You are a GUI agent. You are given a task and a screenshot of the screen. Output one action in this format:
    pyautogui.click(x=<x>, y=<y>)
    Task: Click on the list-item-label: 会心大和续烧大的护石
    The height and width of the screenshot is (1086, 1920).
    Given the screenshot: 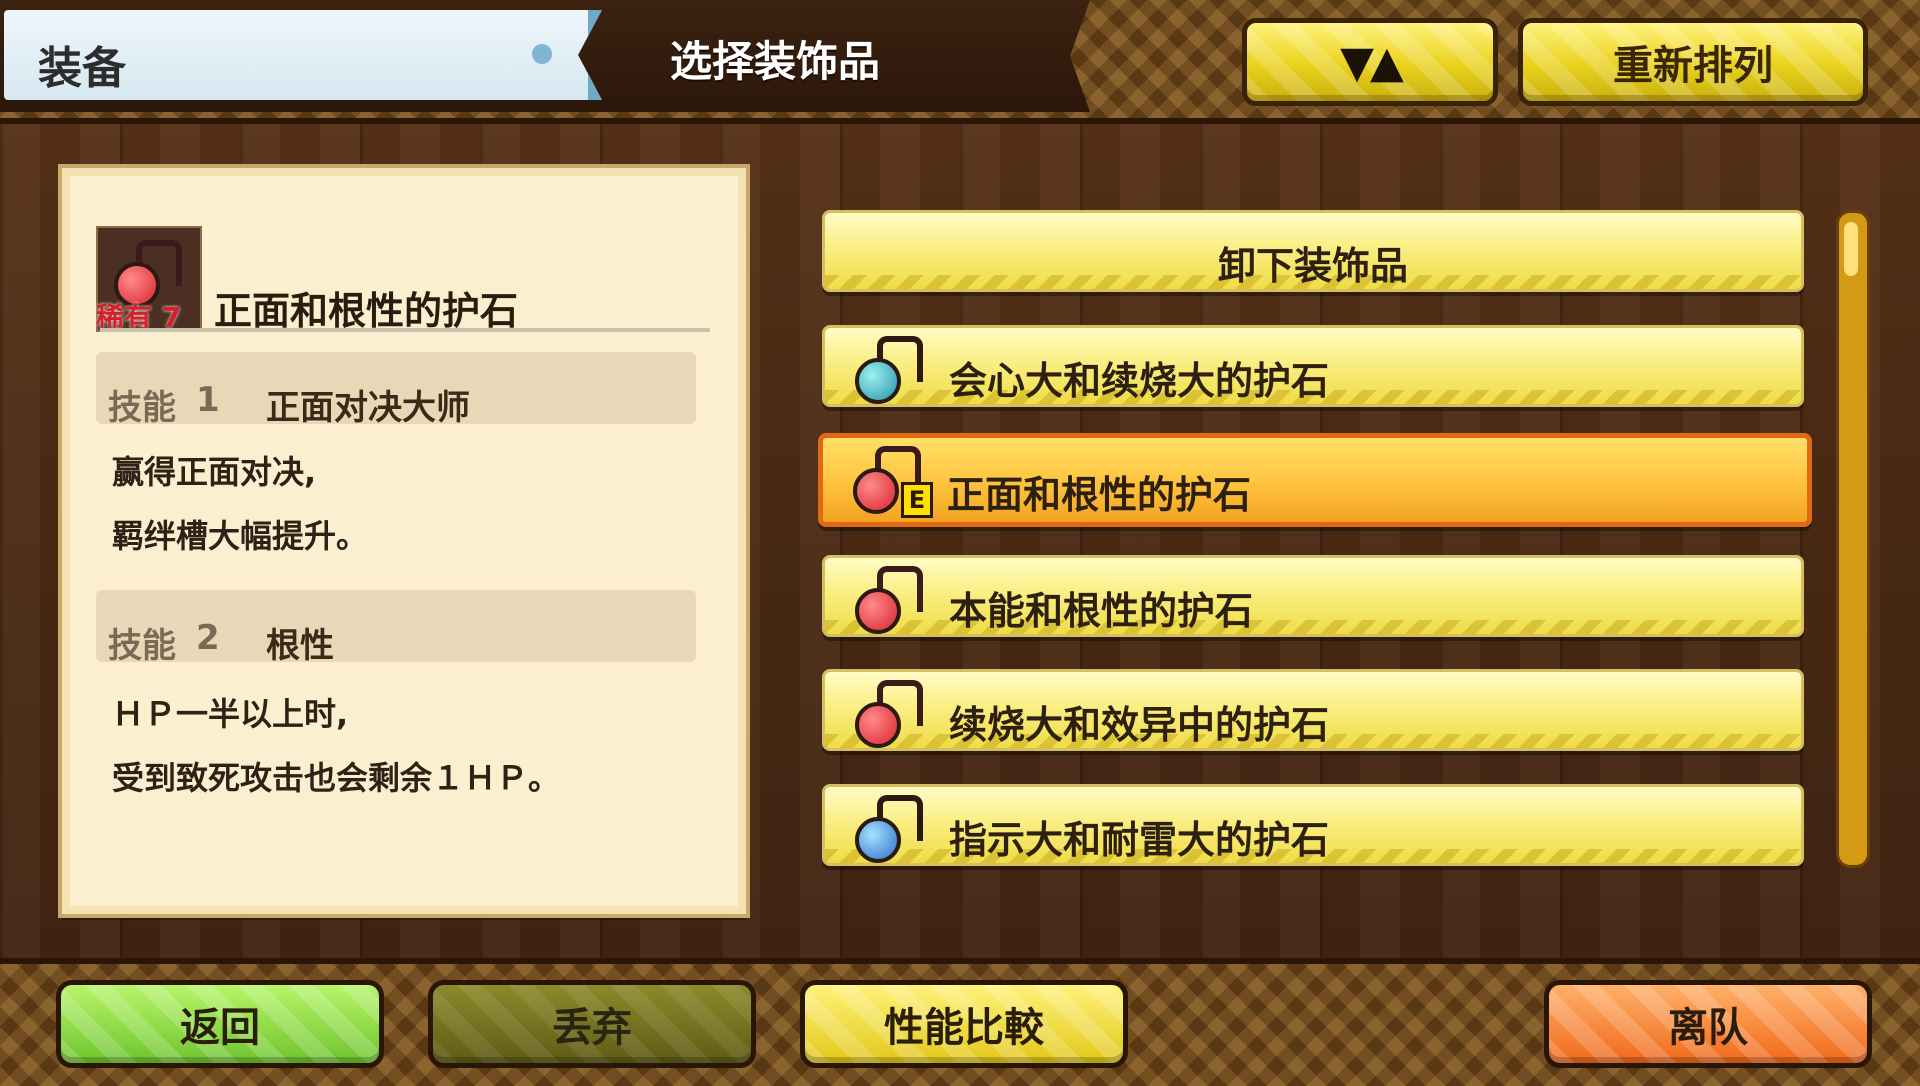 What is the action you would take?
    pyautogui.click(x=1139, y=381)
    